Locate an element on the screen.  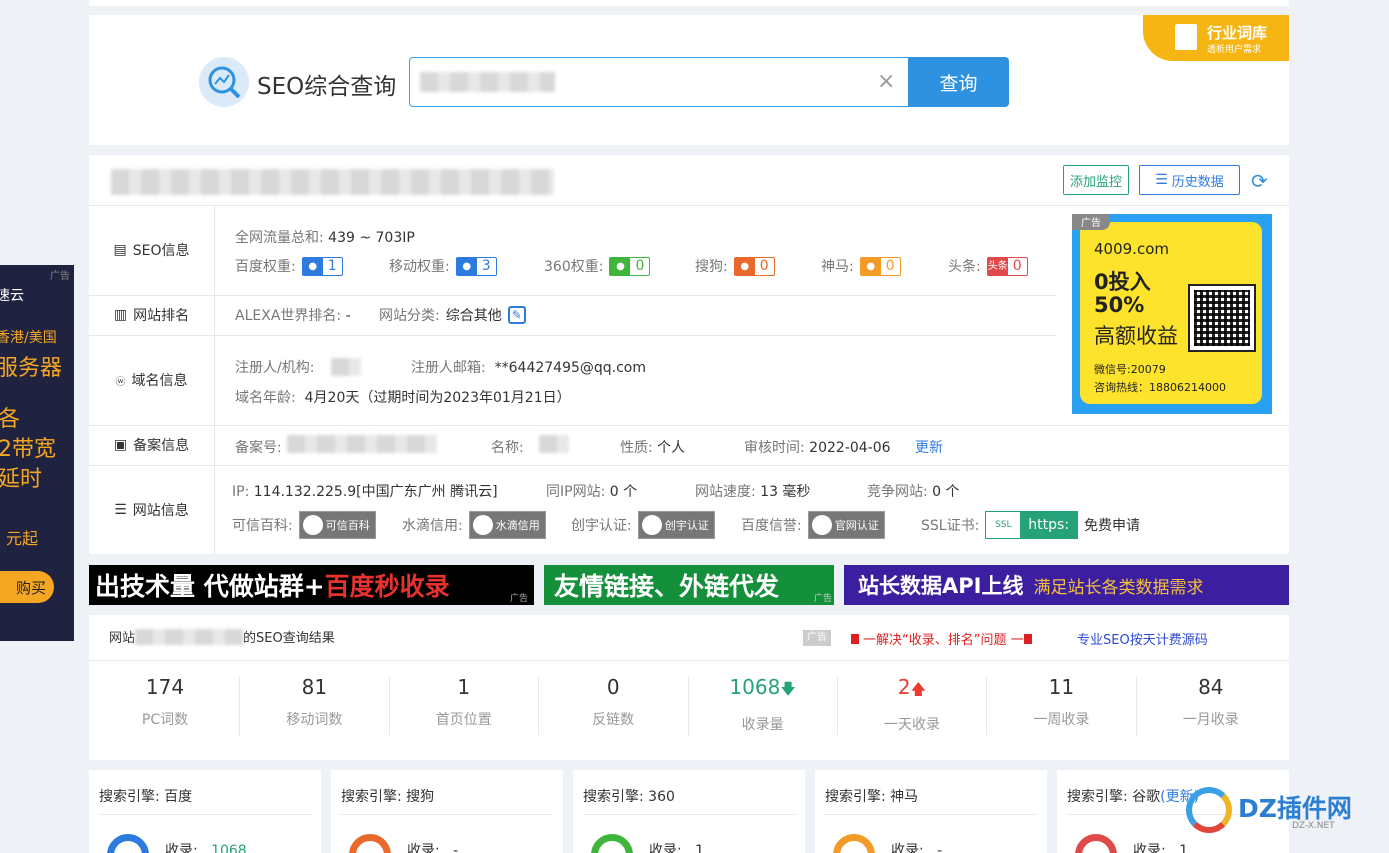
list-icon: ☰ is located at coordinates (120, 509).